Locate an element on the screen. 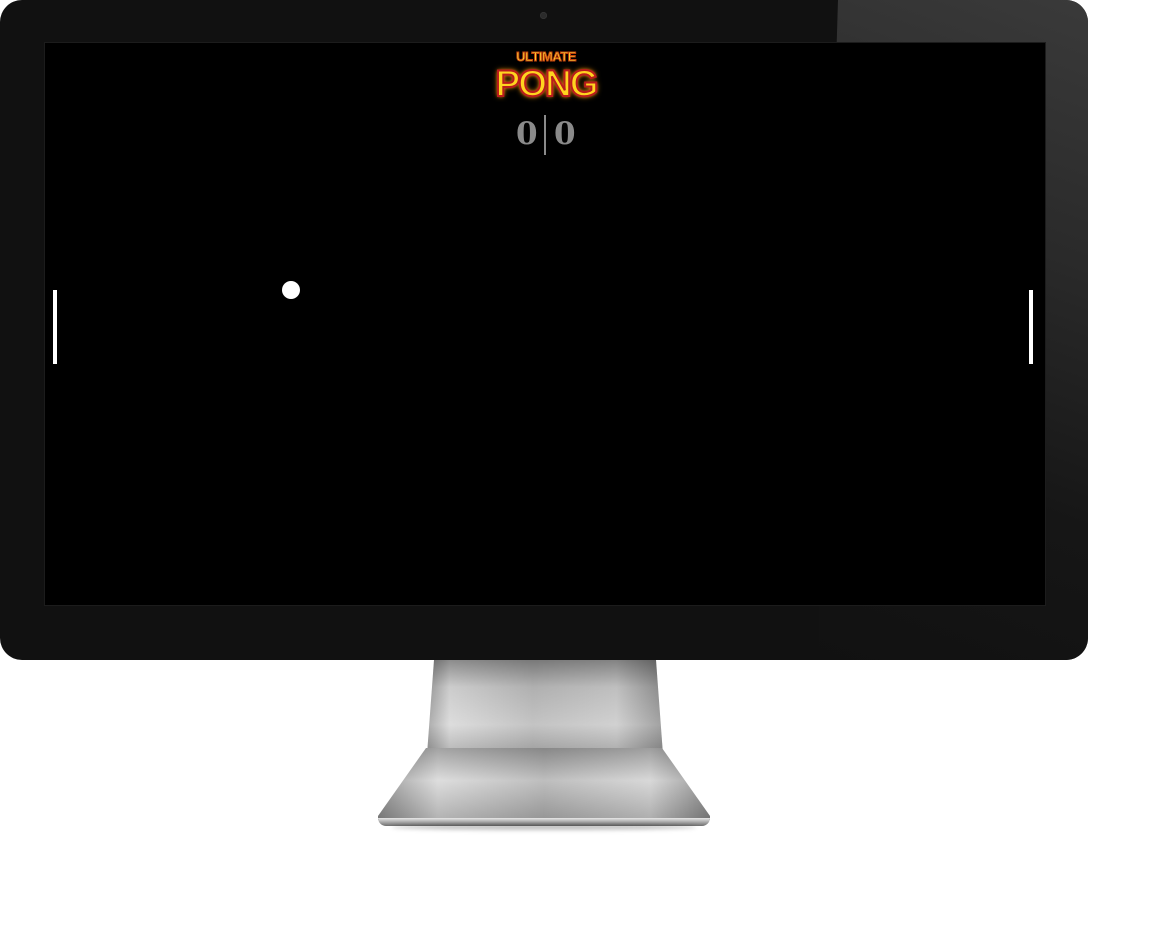  left-paddle is located at coordinates (55, 327).